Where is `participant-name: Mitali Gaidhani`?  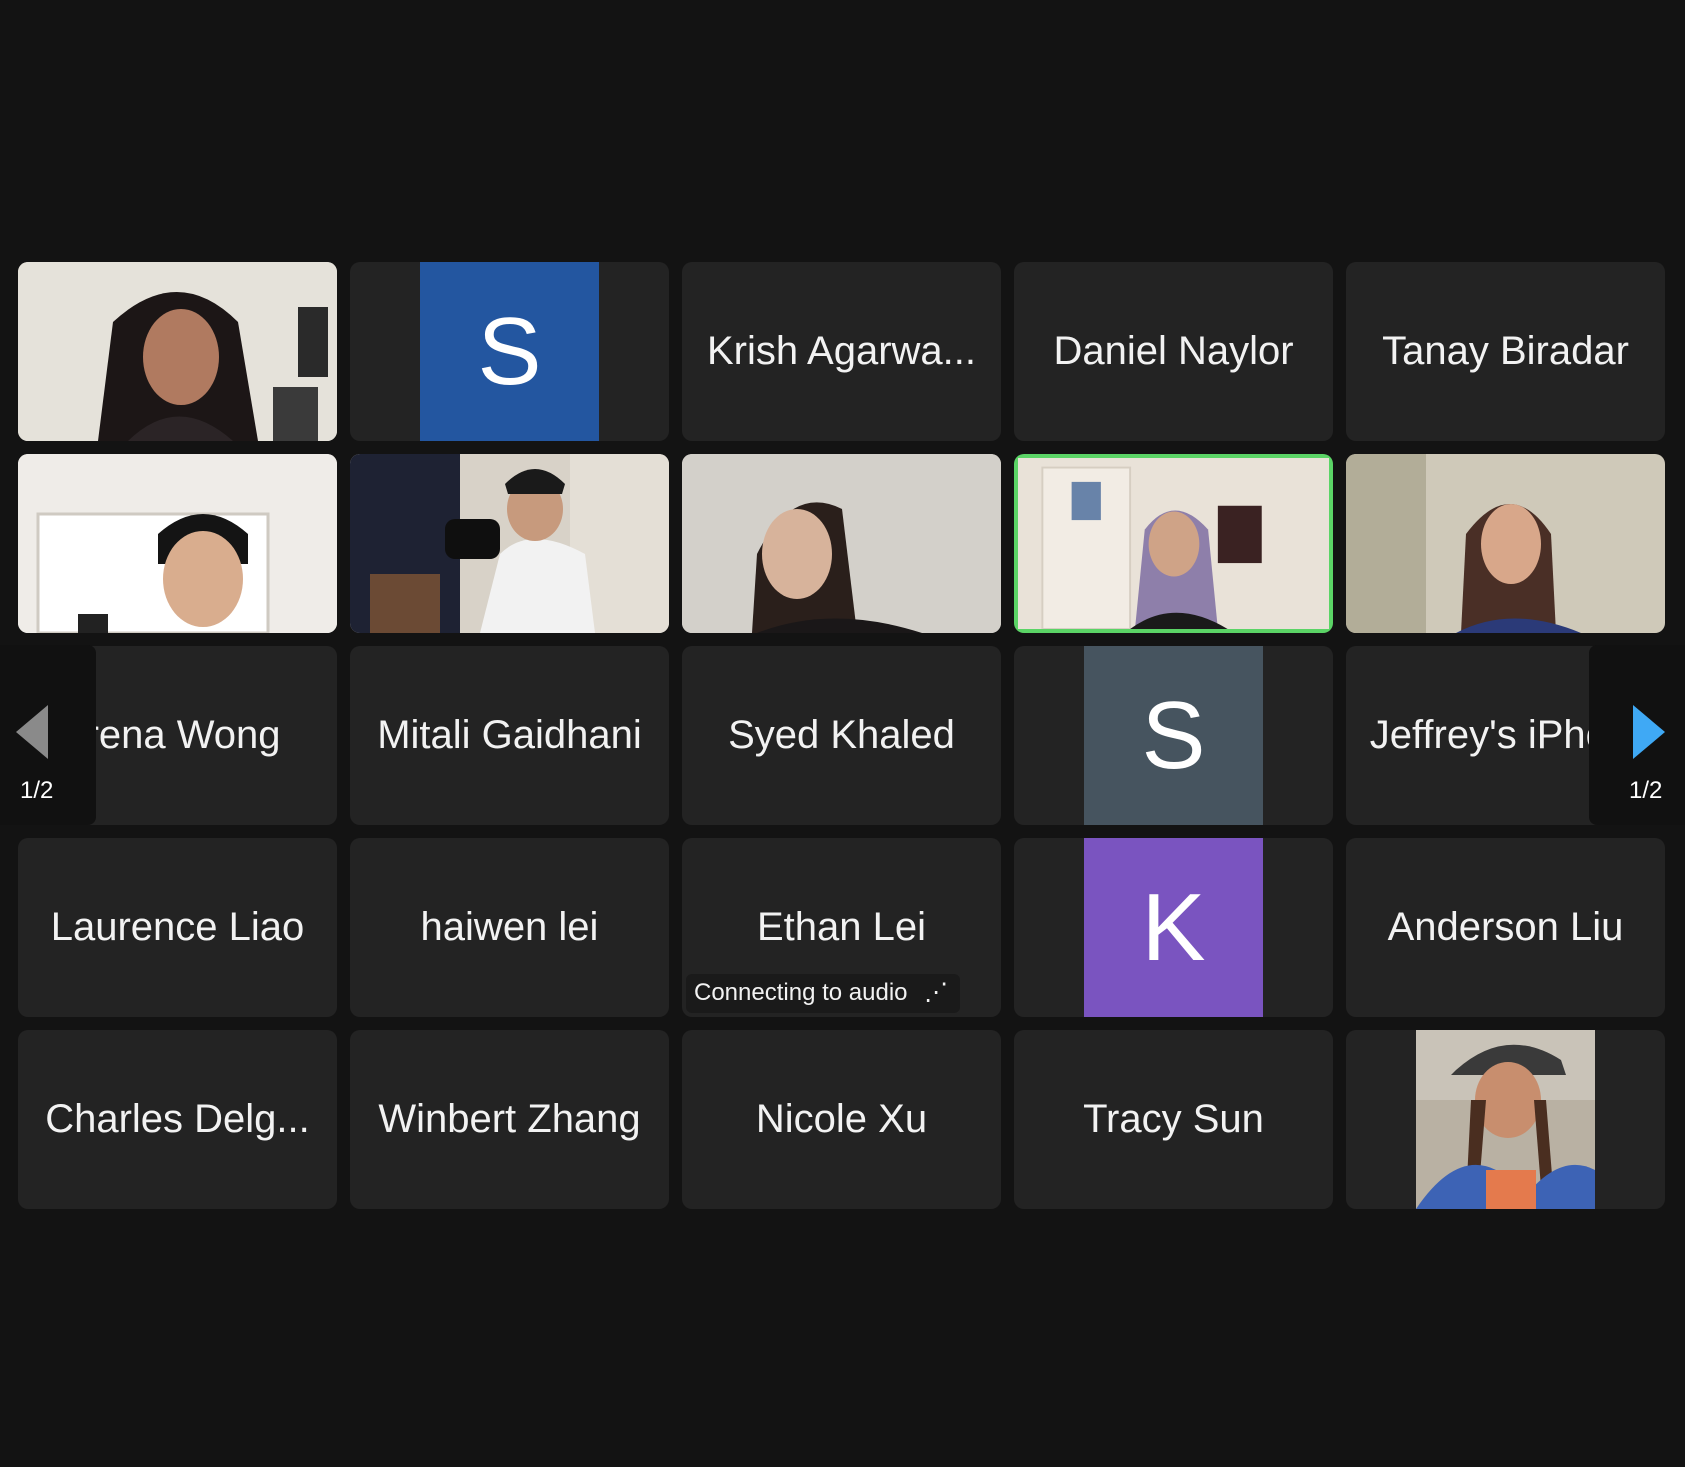 participant-name: Mitali Gaidhani is located at coordinates (509, 735).